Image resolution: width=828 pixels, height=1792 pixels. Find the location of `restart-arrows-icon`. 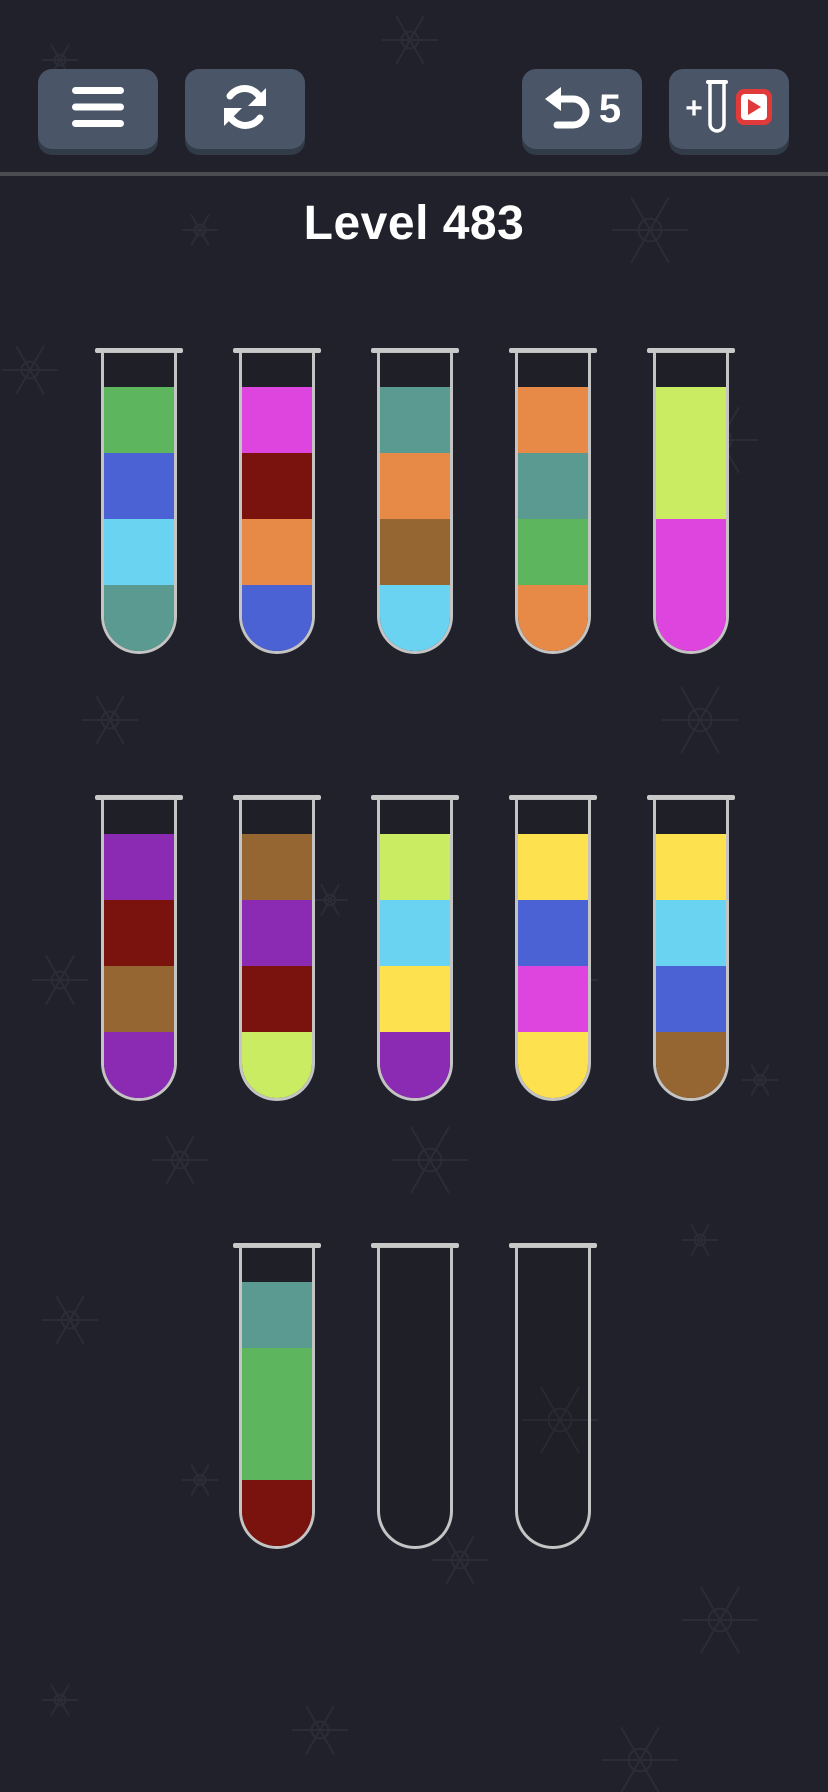

restart-arrows-icon is located at coordinates (245, 109).